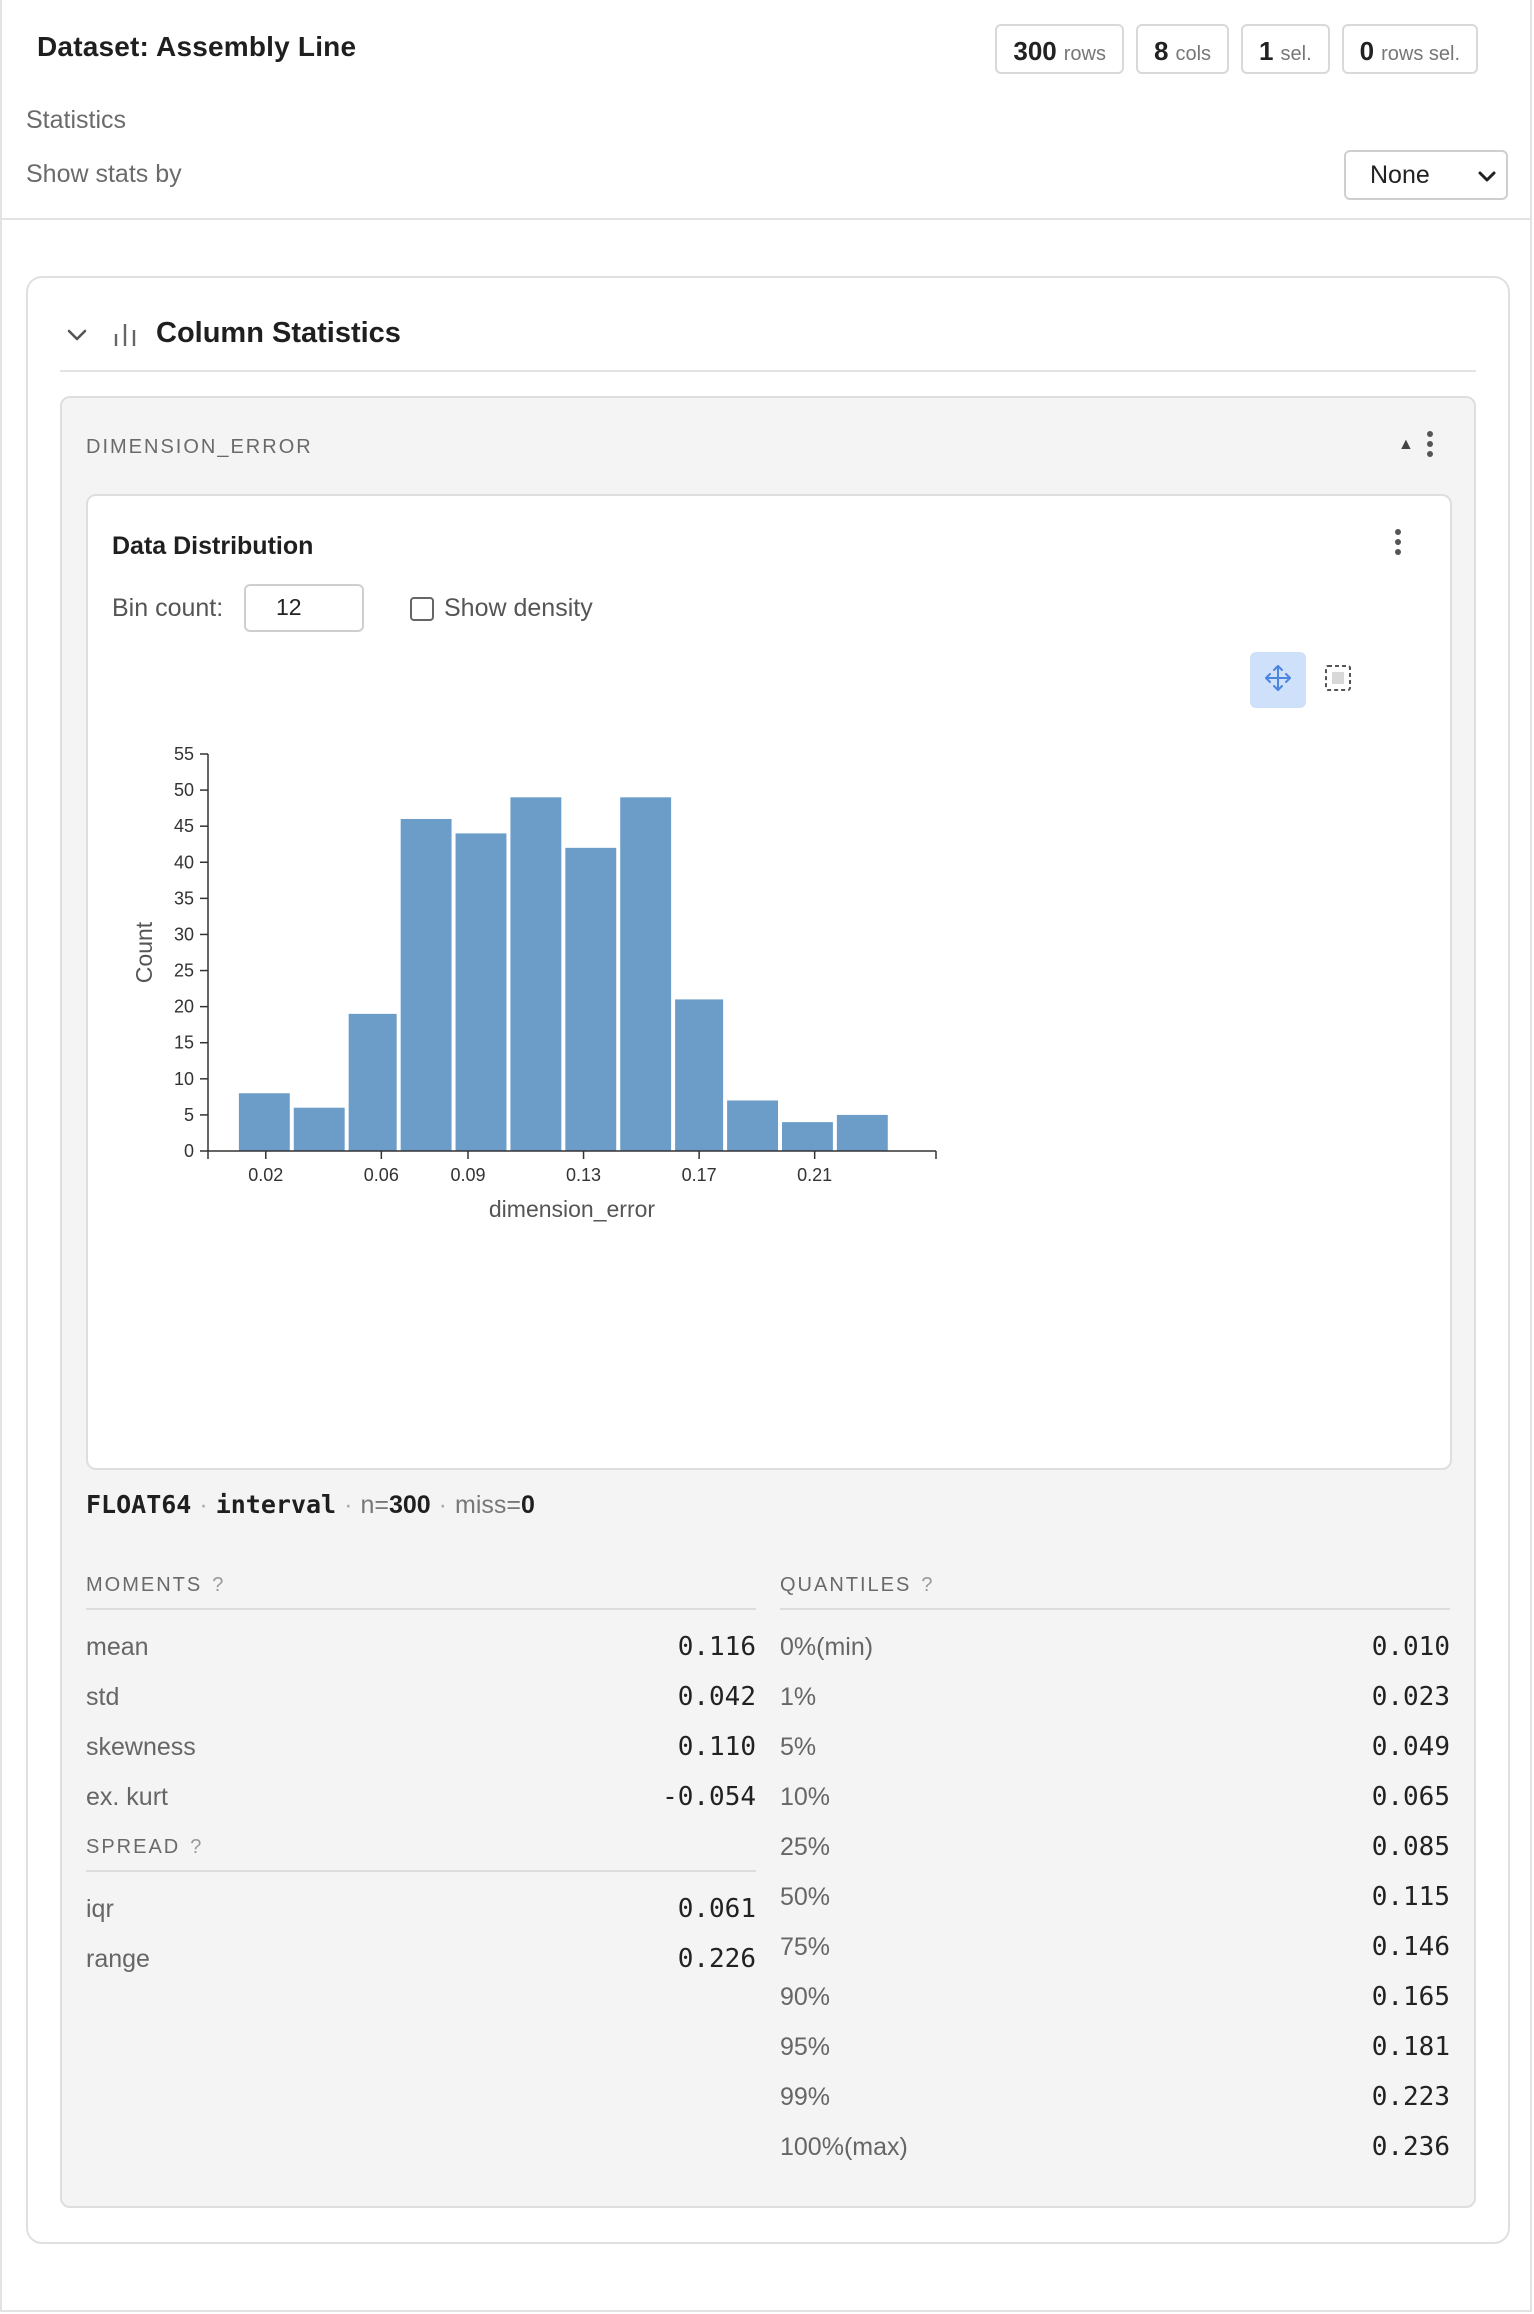 The width and height of the screenshot is (1534, 2314). I want to click on moments-row: mean 0.116, so click(421, 1647).